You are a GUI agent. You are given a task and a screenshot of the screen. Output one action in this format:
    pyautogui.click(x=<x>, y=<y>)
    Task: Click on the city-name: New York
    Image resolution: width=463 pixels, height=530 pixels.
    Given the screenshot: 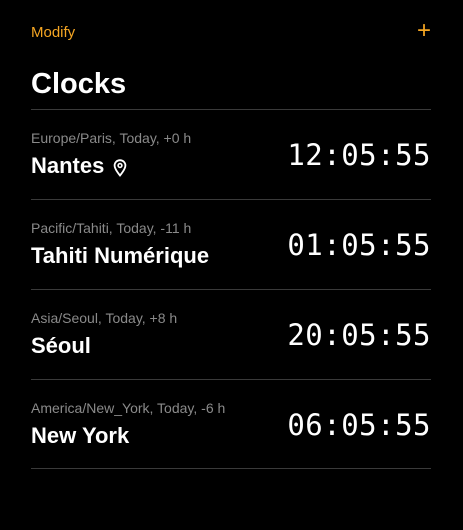 What is the action you would take?
    pyautogui.click(x=80, y=435)
    